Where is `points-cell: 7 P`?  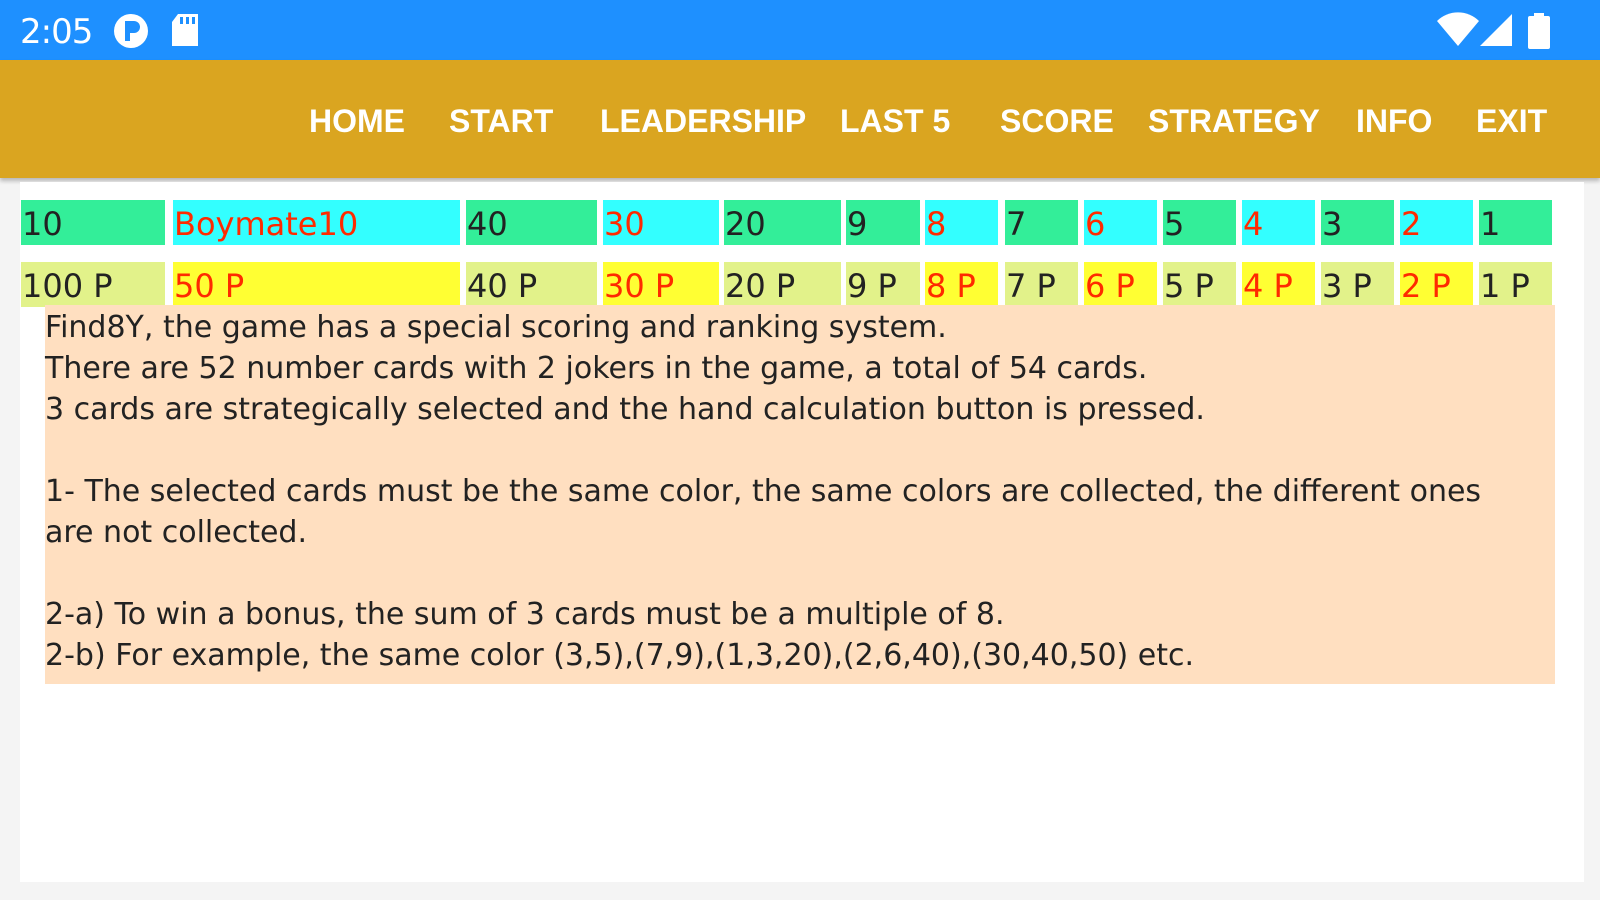
points-cell: 7 P is located at coordinates (1041, 284).